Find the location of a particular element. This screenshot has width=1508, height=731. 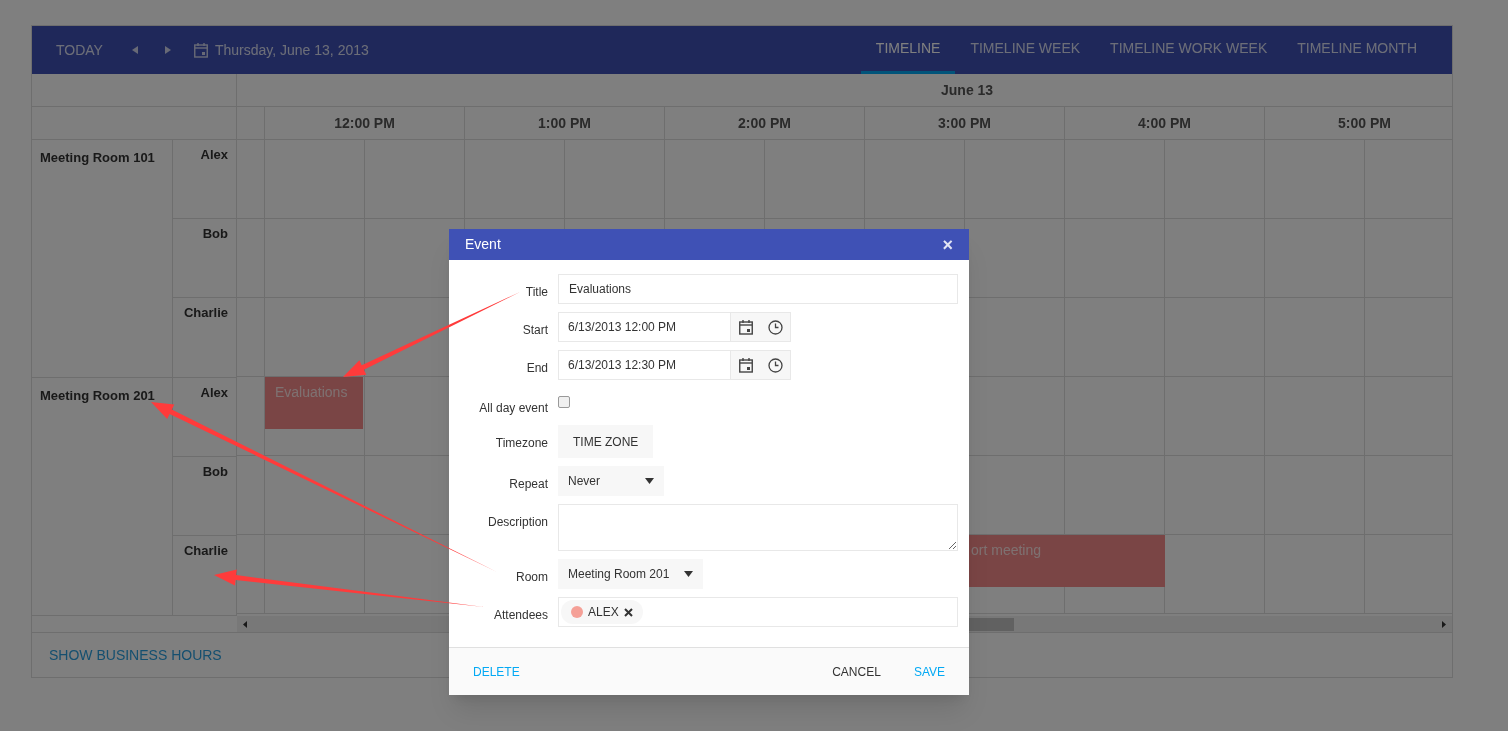

time-header: 2:00 PM is located at coordinates (764, 123).